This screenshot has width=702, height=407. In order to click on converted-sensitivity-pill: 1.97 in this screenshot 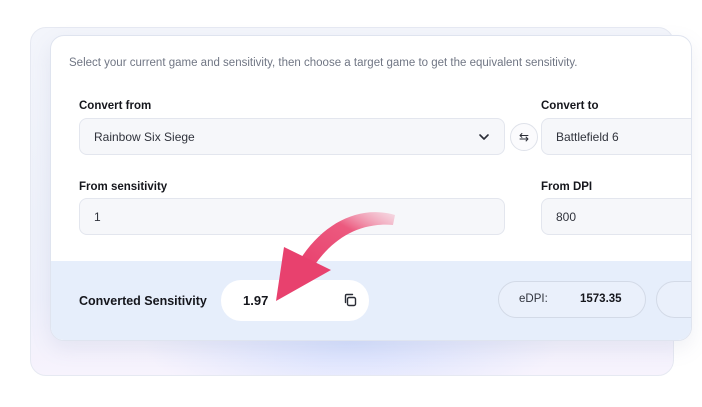, I will do `click(295, 300)`.